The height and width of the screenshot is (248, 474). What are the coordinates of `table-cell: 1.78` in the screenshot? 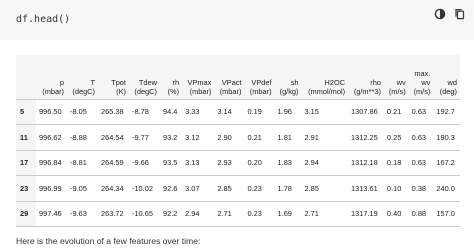 It's located at (284, 188).